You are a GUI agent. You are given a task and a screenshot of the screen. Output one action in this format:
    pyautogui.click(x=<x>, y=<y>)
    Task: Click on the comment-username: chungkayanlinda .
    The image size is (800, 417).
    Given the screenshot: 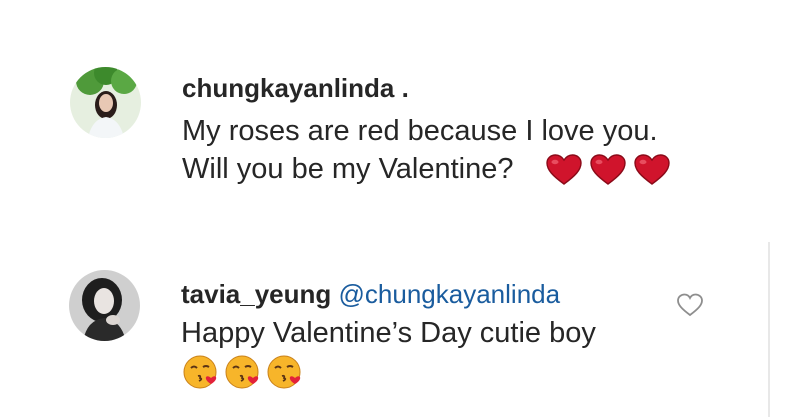 What is the action you would take?
    pyautogui.click(x=295, y=88)
    